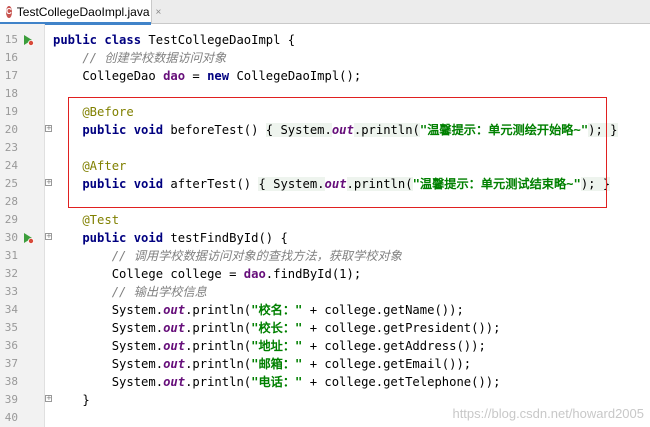 The image size is (650, 427). Describe the element at coordinates (325, 292) in the screenshot. I see `code-line: 33 // 输出学校信息` at that location.